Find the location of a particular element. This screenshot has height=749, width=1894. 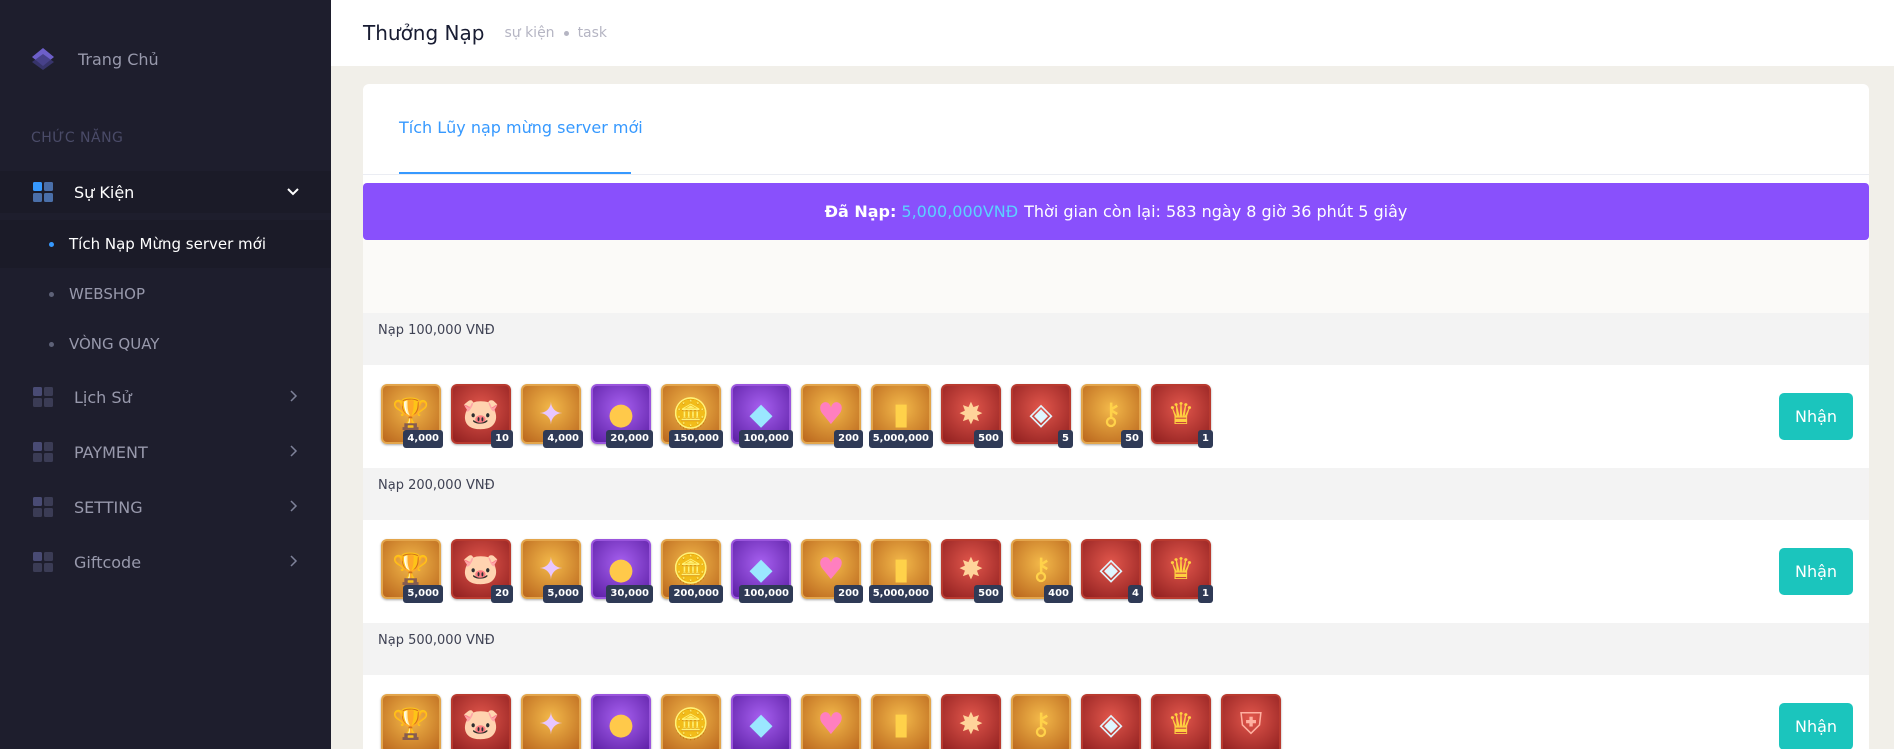

fire-burst-icon: ✸ is located at coordinates (971, 724).